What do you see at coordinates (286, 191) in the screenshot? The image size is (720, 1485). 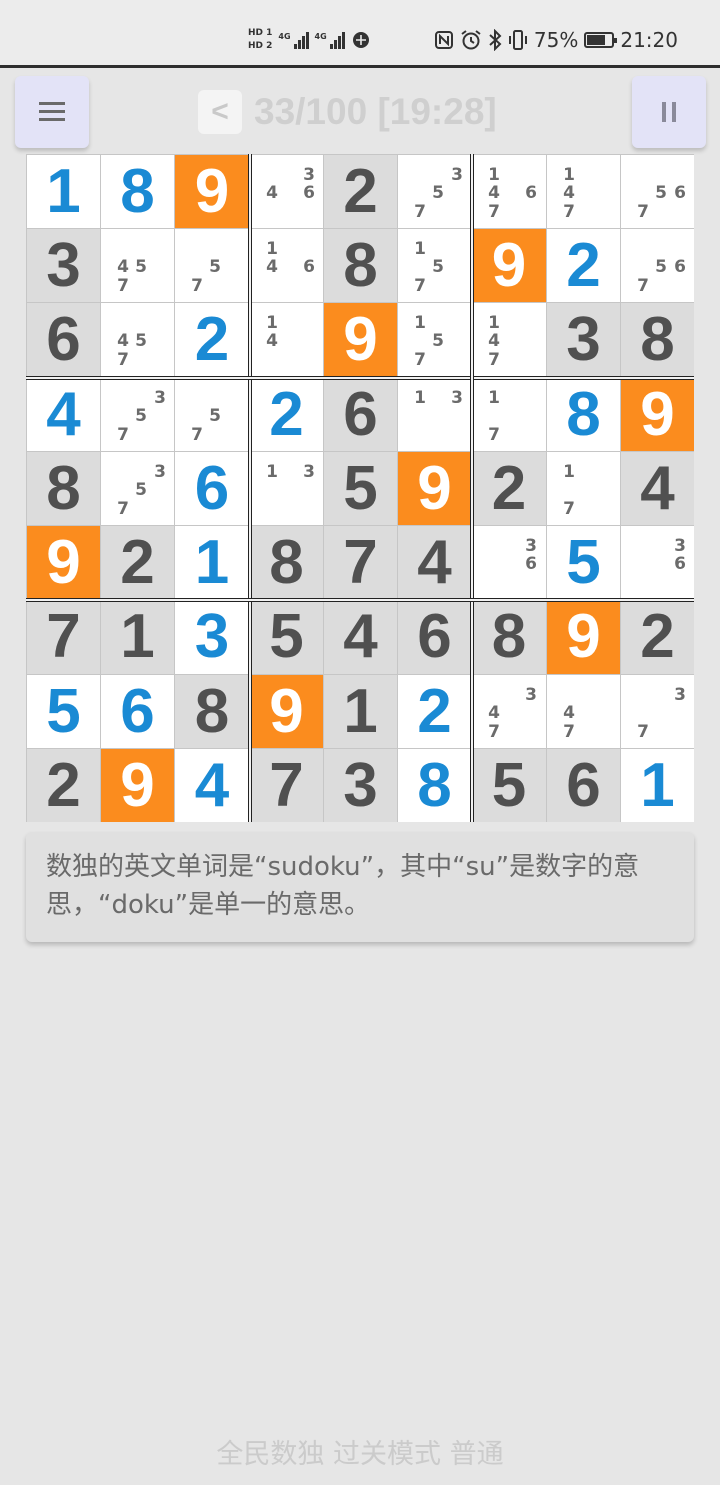 I see `sudoku-cell: 346` at bounding box center [286, 191].